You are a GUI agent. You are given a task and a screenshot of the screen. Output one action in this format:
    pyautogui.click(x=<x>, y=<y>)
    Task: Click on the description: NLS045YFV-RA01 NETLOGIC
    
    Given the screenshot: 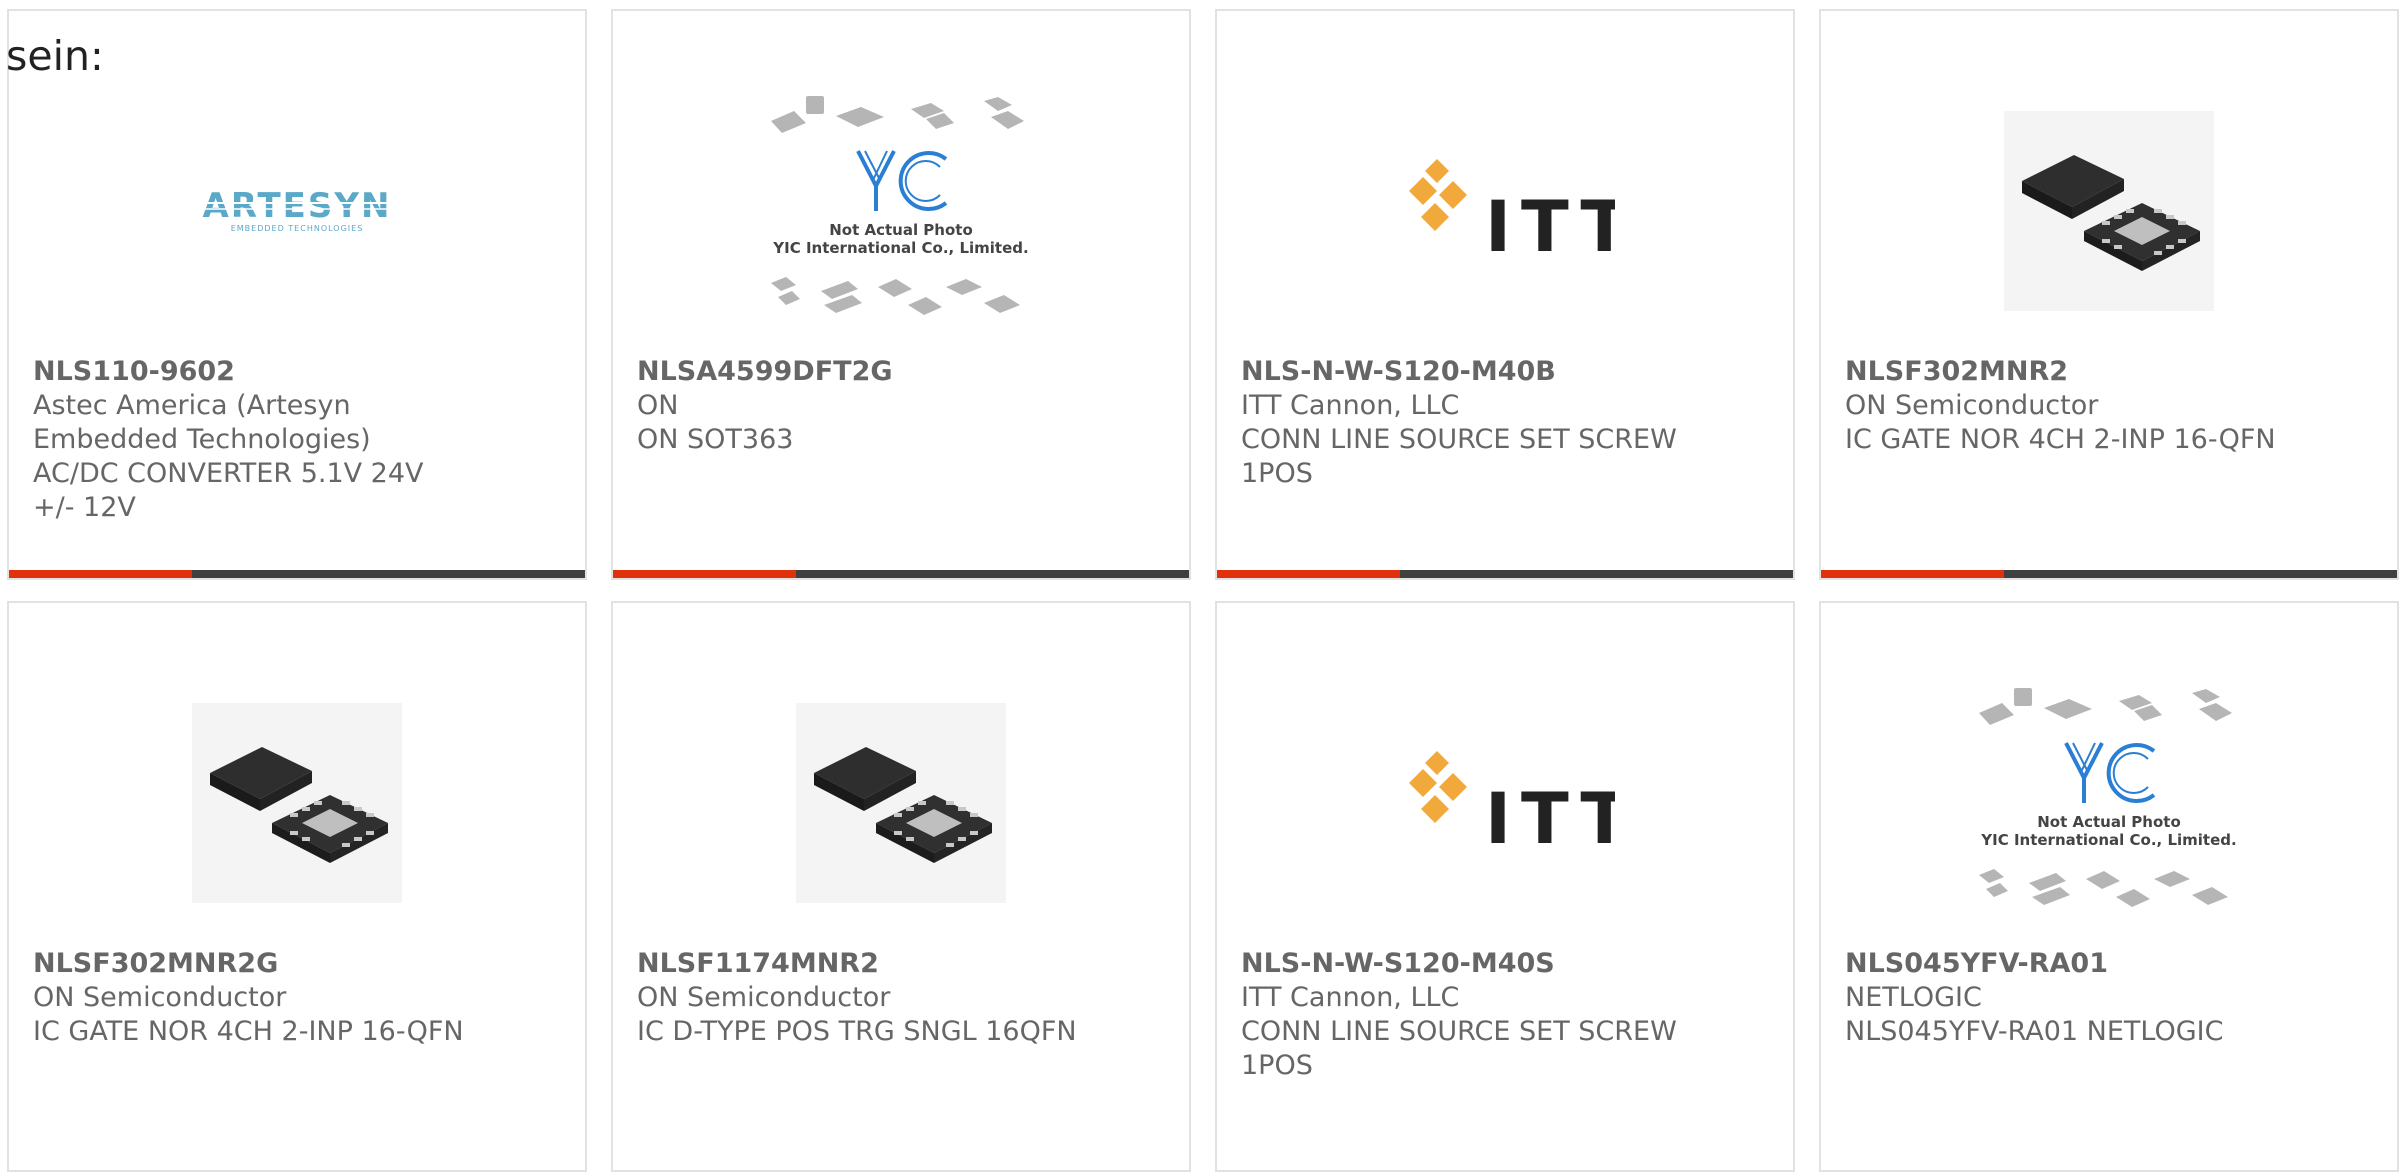 What is the action you would take?
    pyautogui.click(x=2034, y=1031)
    